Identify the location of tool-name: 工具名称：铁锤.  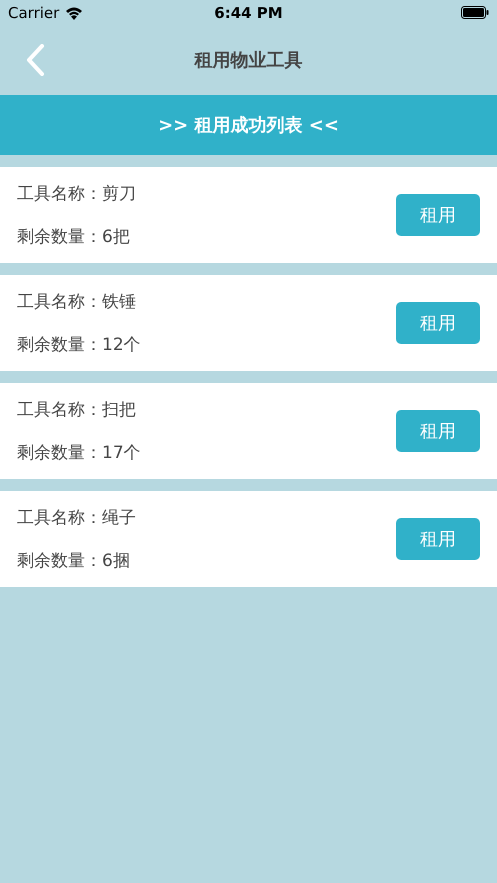
(77, 302).